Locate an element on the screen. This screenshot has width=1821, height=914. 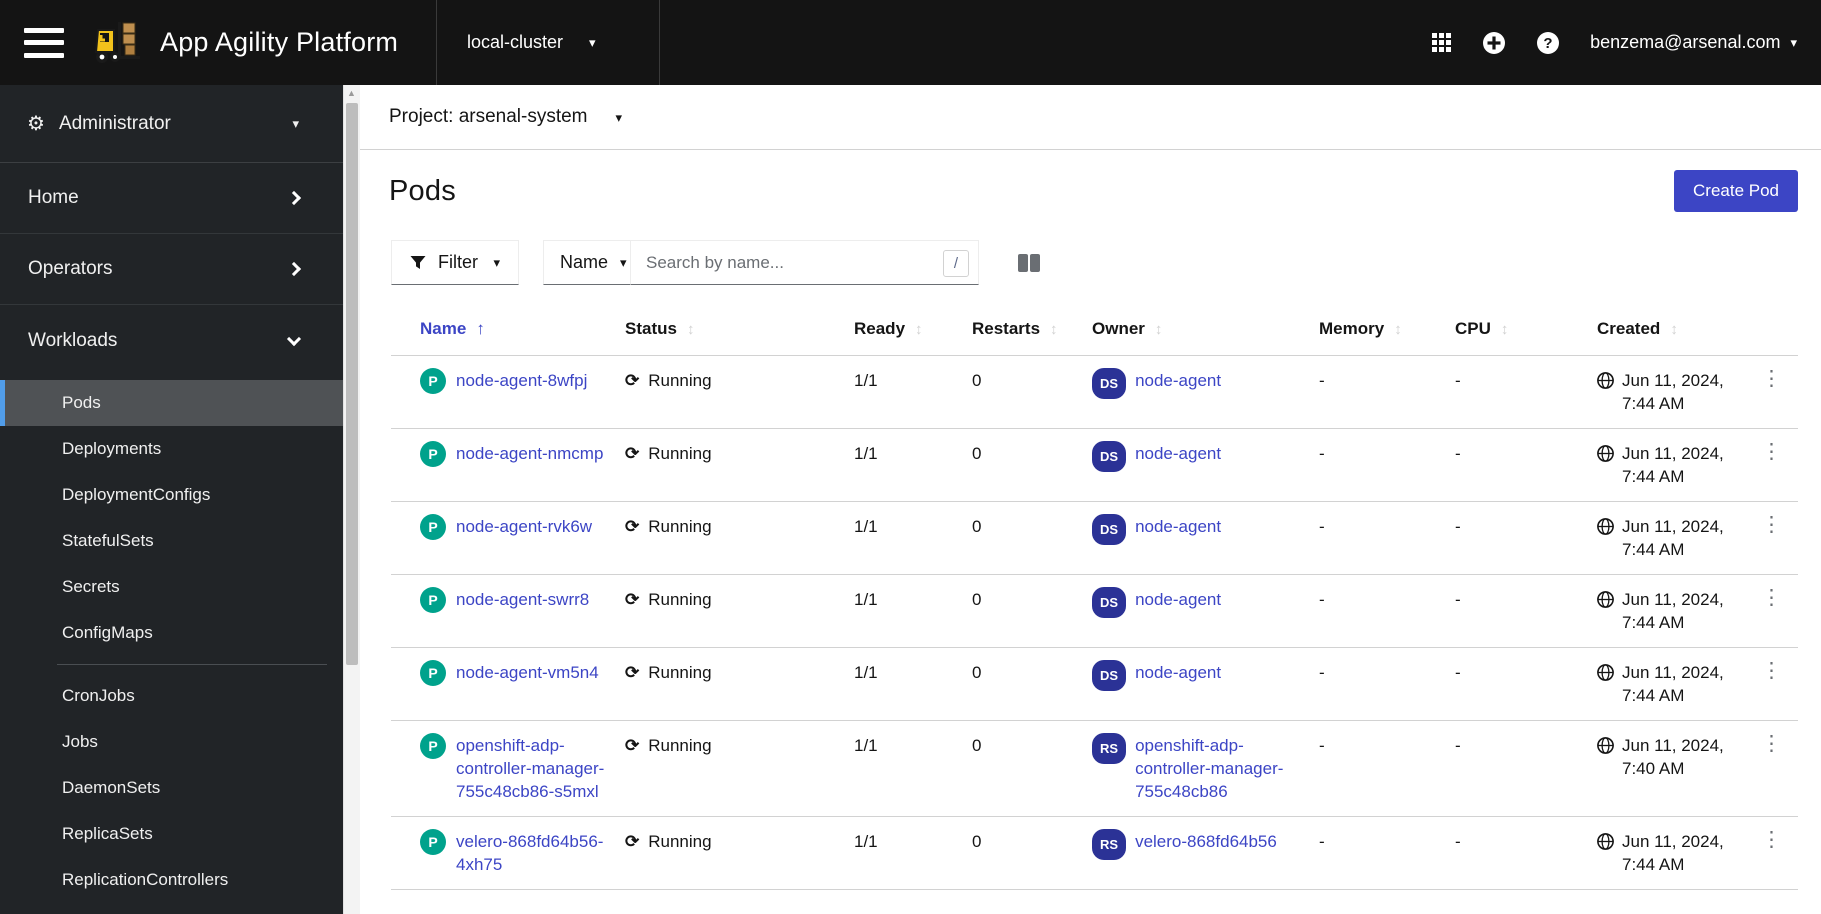
pod-link: node-agent-nmcmp is located at coordinates (529, 453).